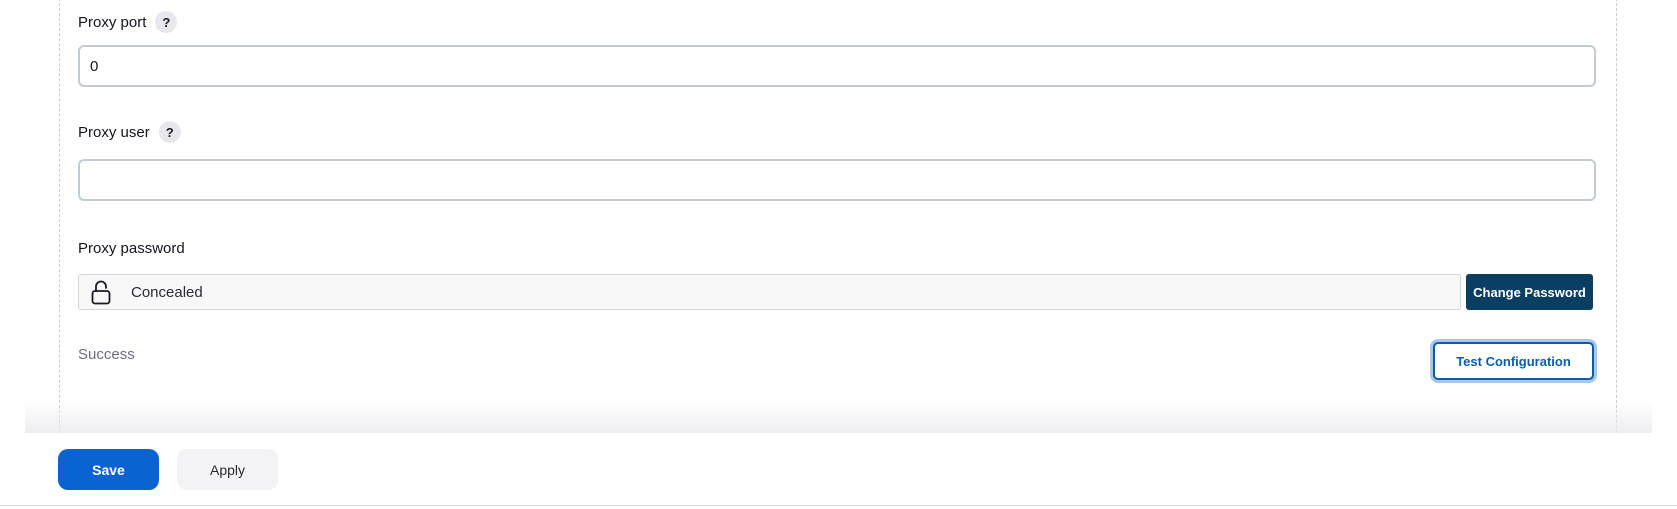  Describe the element at coordinates (838, 417) in the screenshot. I see `bottom-bar-shadow` at that location.